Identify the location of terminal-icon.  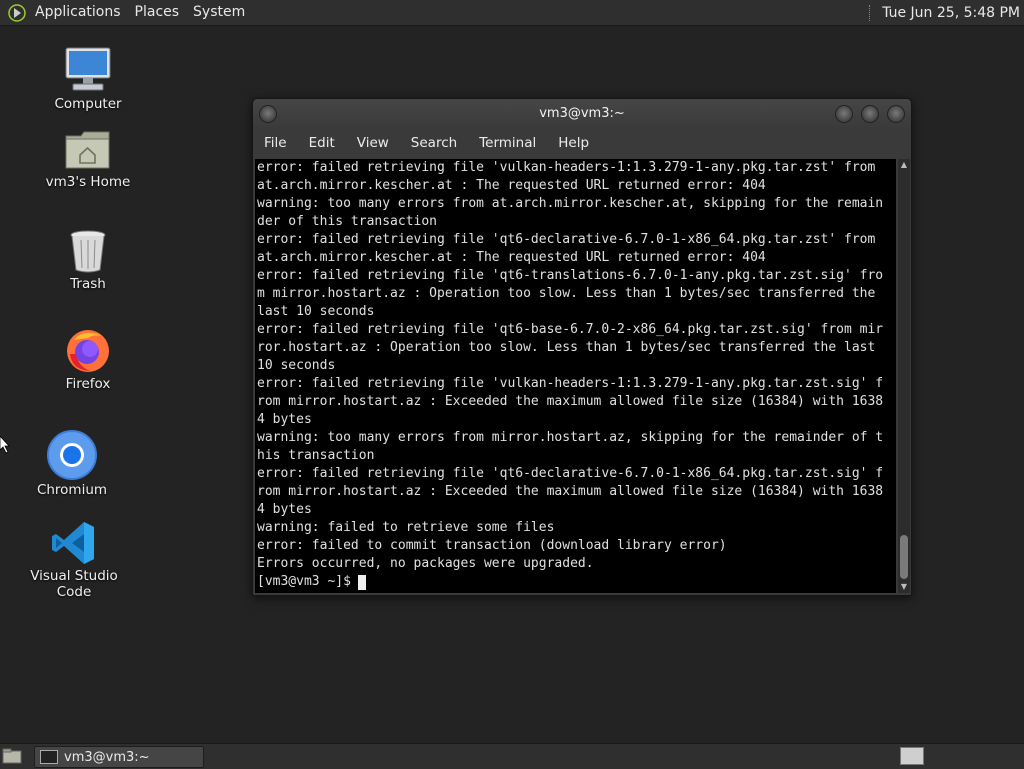
(49, 757).